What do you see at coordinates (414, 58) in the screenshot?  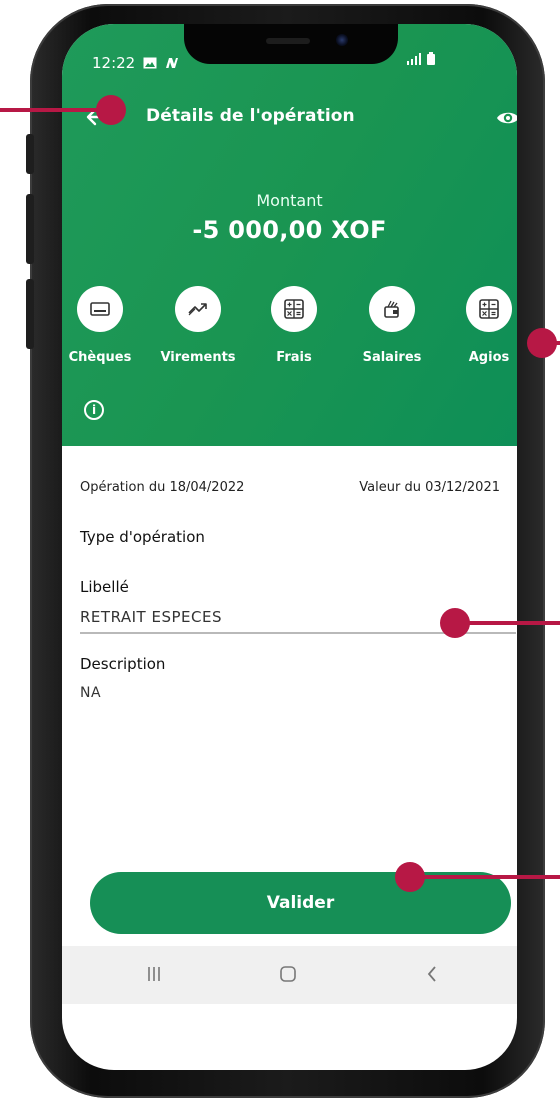 I see `signal-icon` at bounding box center [414, 58].